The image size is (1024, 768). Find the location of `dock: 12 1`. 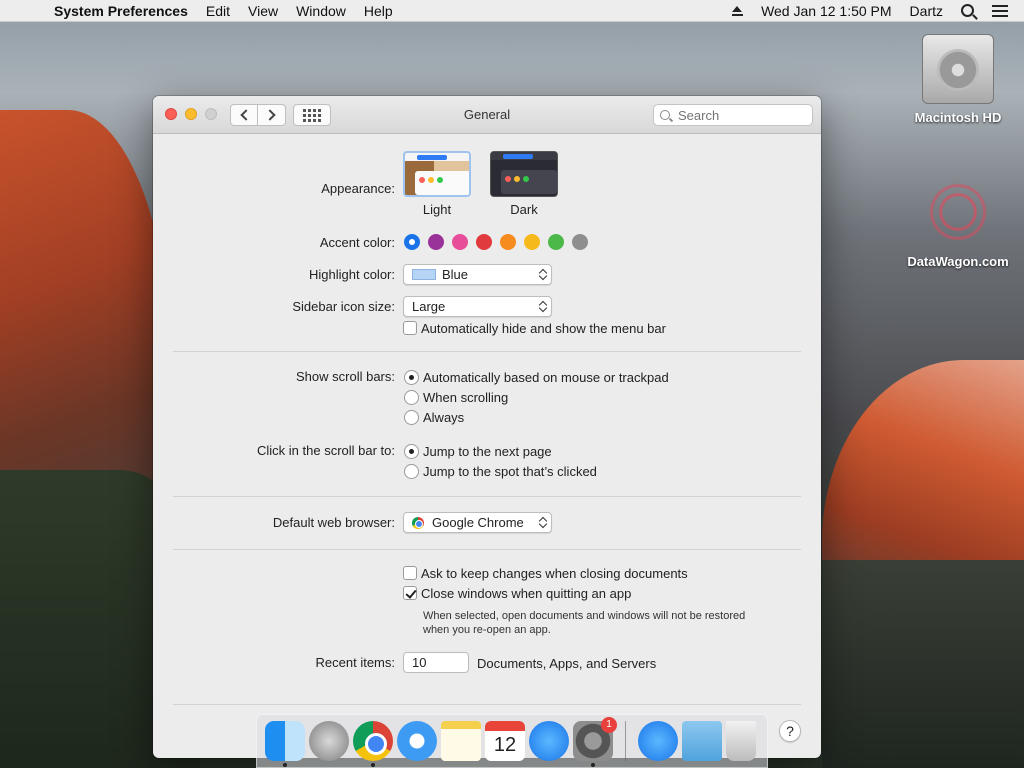

dock: 12 1 is located at coordinates (512, 741).